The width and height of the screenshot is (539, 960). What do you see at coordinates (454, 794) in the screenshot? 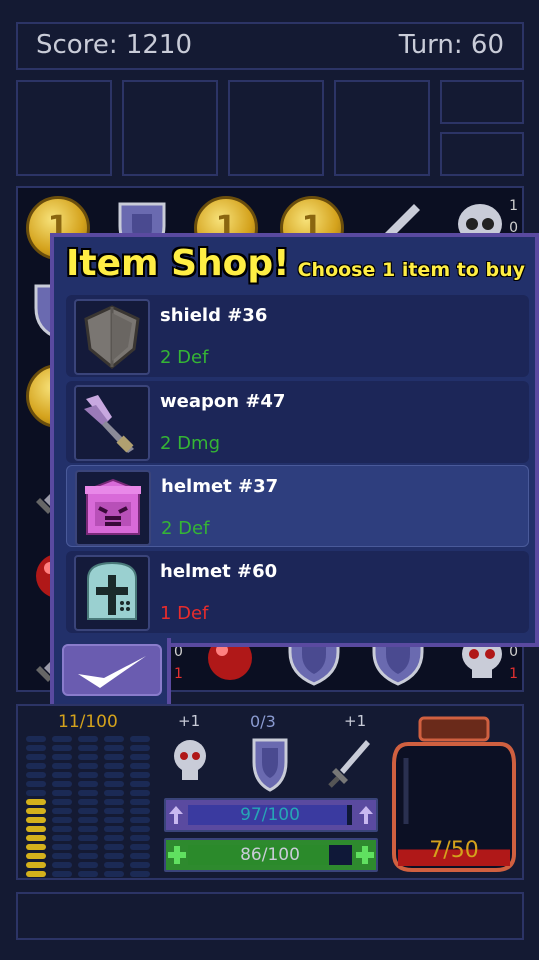
I see `potion-jar: 7/50` at bounding box center [454, 794].